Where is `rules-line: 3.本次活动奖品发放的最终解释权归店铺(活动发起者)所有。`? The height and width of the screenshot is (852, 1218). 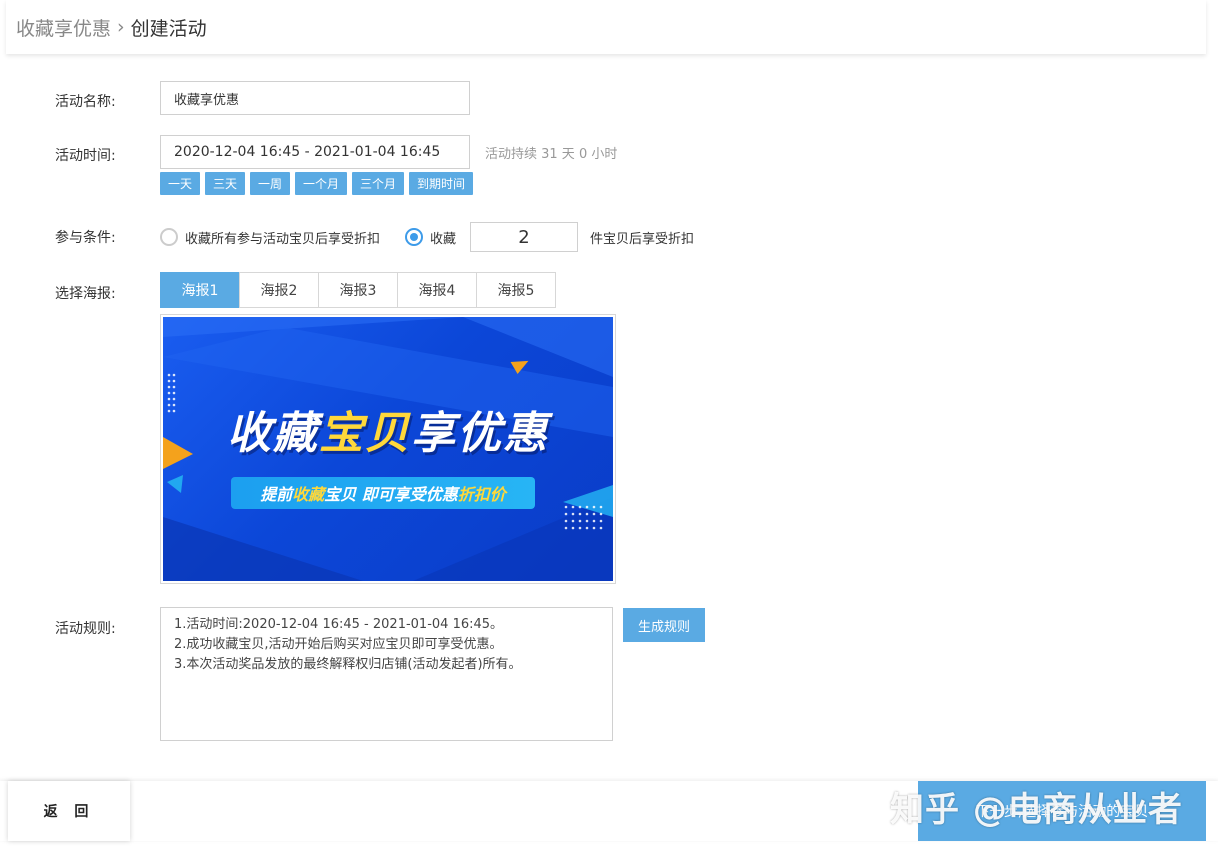 rules-line: 3.本次活动奖品发放的最终解释权归店铺(活动发起者)所有。 is located at coordinates (348, 664).